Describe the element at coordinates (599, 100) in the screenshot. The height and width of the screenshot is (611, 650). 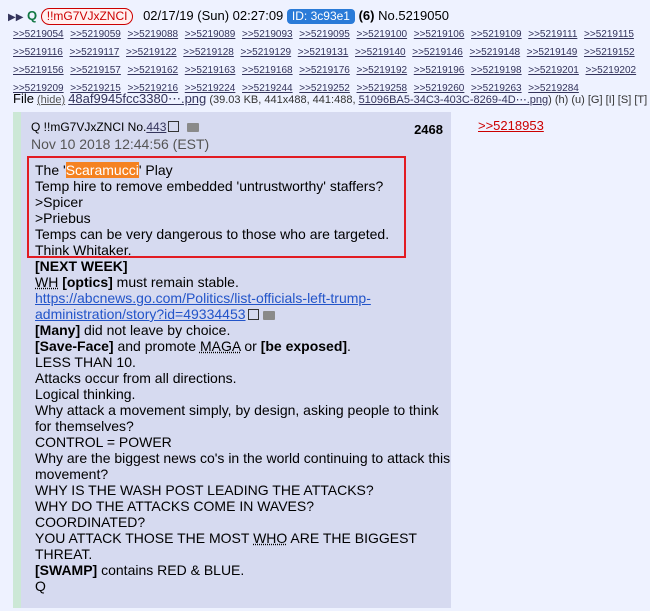
I see `file-actions: ) (h) (u) [G] [I] [S] [T] [K]` at that location.